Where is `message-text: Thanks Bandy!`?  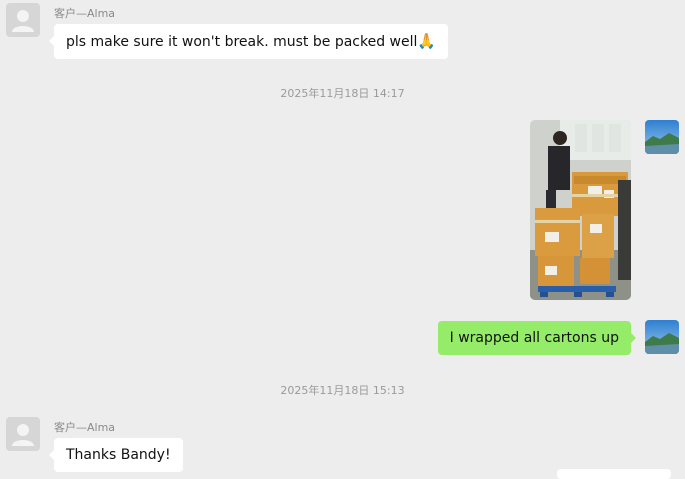 message-text: Thanks Bandy! is located at coordinates (118, 455).